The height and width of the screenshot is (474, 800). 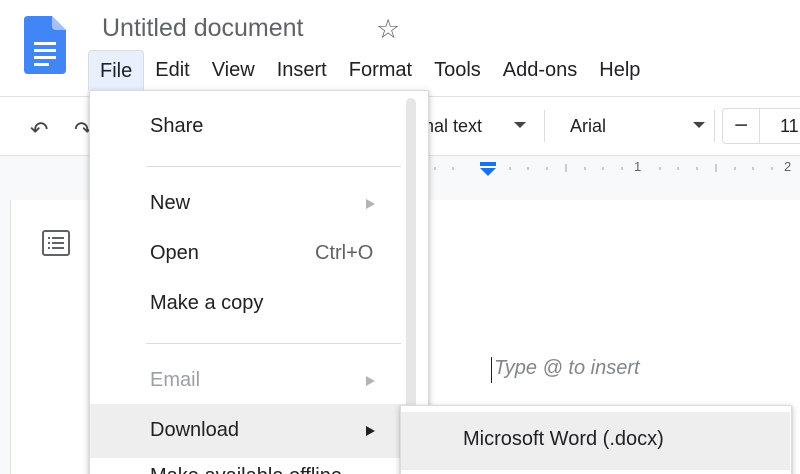 I want to click on menu-edit: Edit, so click(x=172, y=70).